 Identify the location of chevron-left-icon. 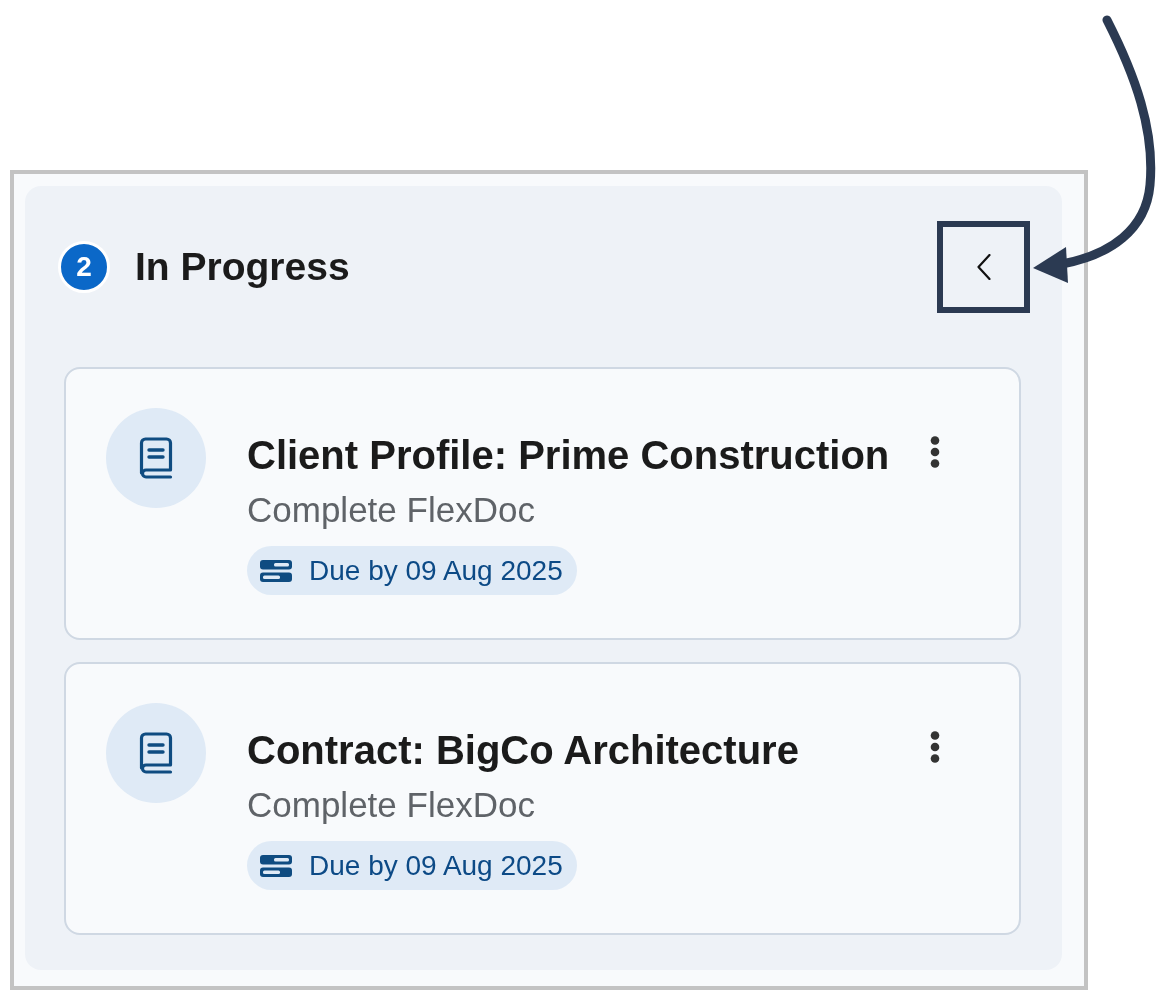
(983, 267).